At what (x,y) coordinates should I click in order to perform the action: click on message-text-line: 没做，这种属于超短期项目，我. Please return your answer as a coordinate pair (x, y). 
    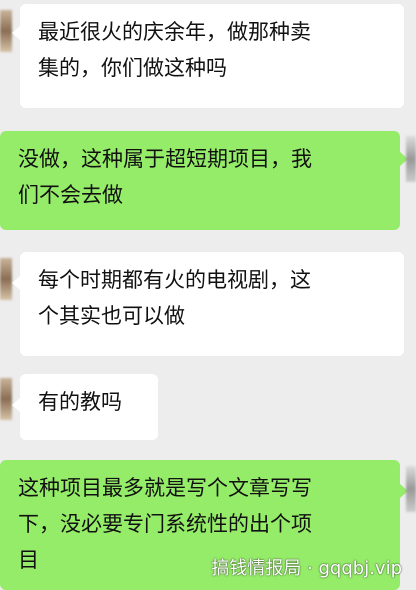
    Looking at the image, I should click on (165, 159).